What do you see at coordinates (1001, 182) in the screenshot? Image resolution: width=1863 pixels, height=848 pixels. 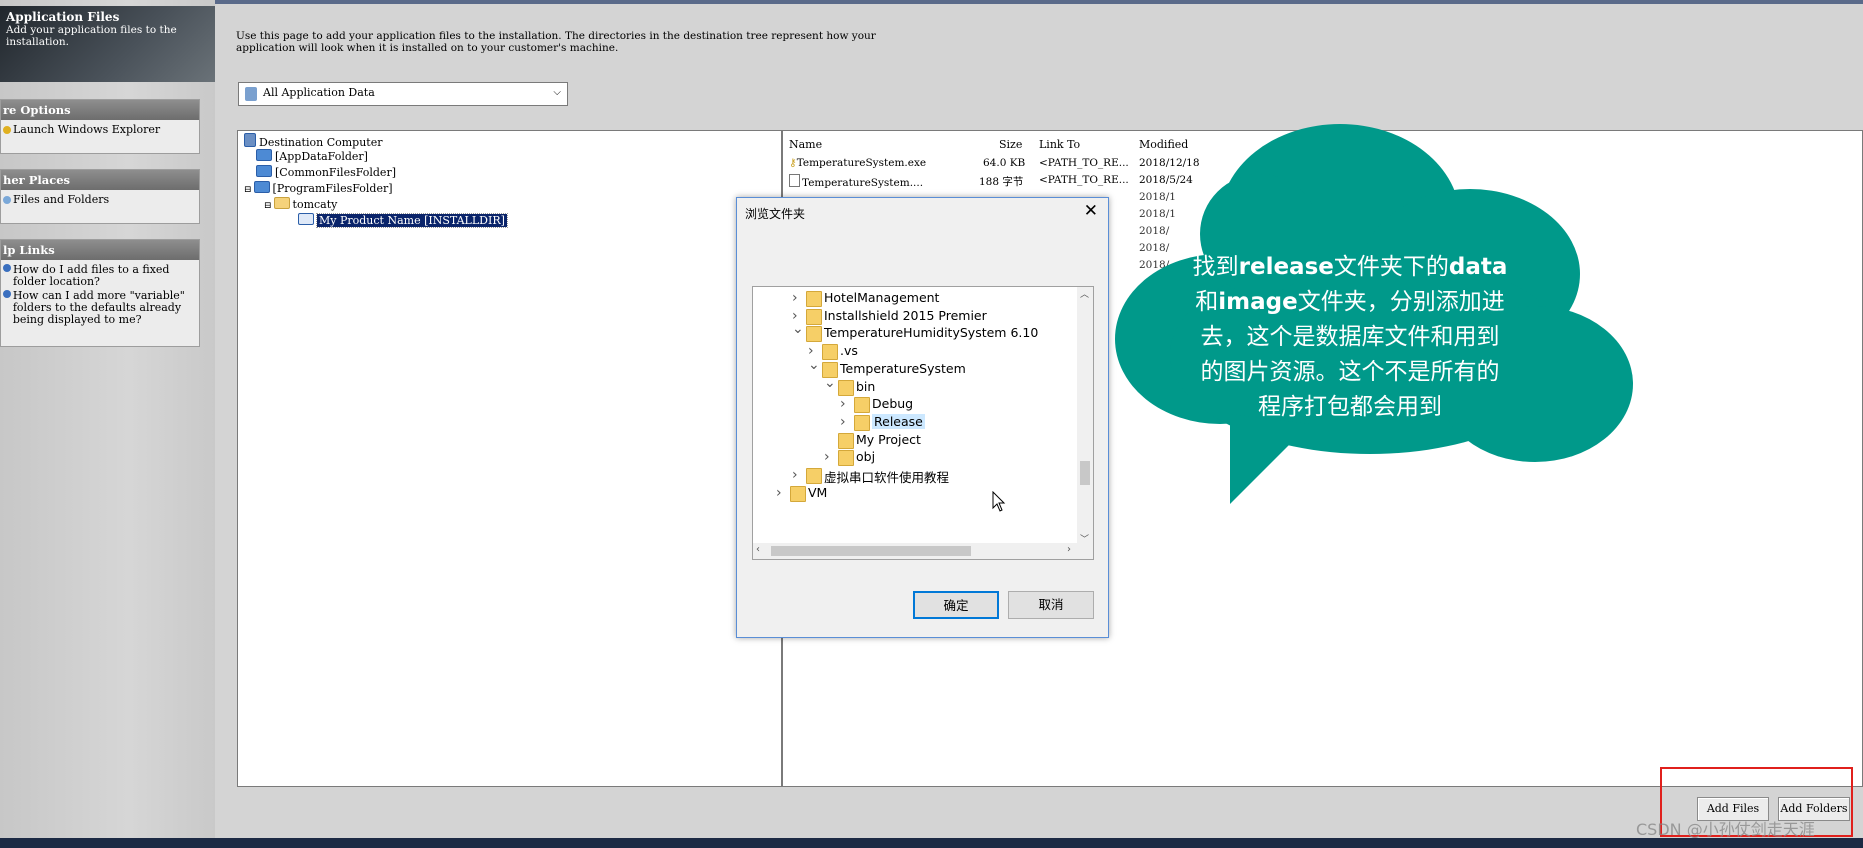 I see `file-size-cell: 188 字节` at bounding box center [1001, 182].